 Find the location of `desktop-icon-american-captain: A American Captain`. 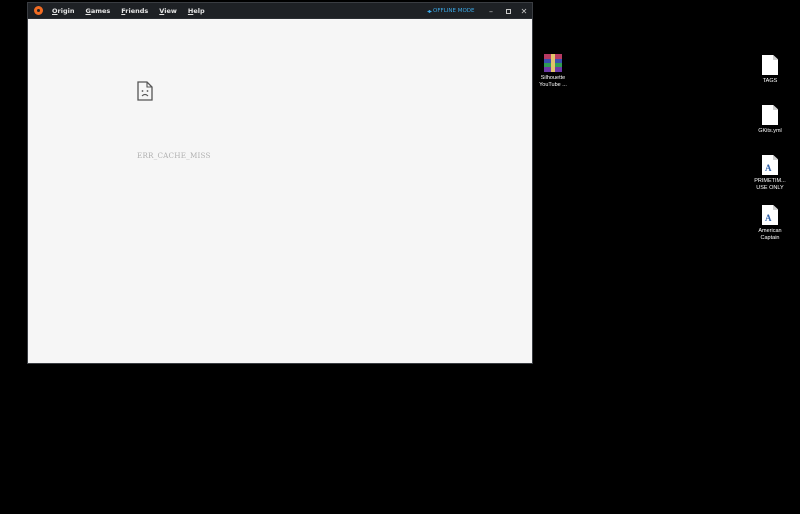

desktop-icon-american-captain: A American Captain is located at coordinates (770, 223).